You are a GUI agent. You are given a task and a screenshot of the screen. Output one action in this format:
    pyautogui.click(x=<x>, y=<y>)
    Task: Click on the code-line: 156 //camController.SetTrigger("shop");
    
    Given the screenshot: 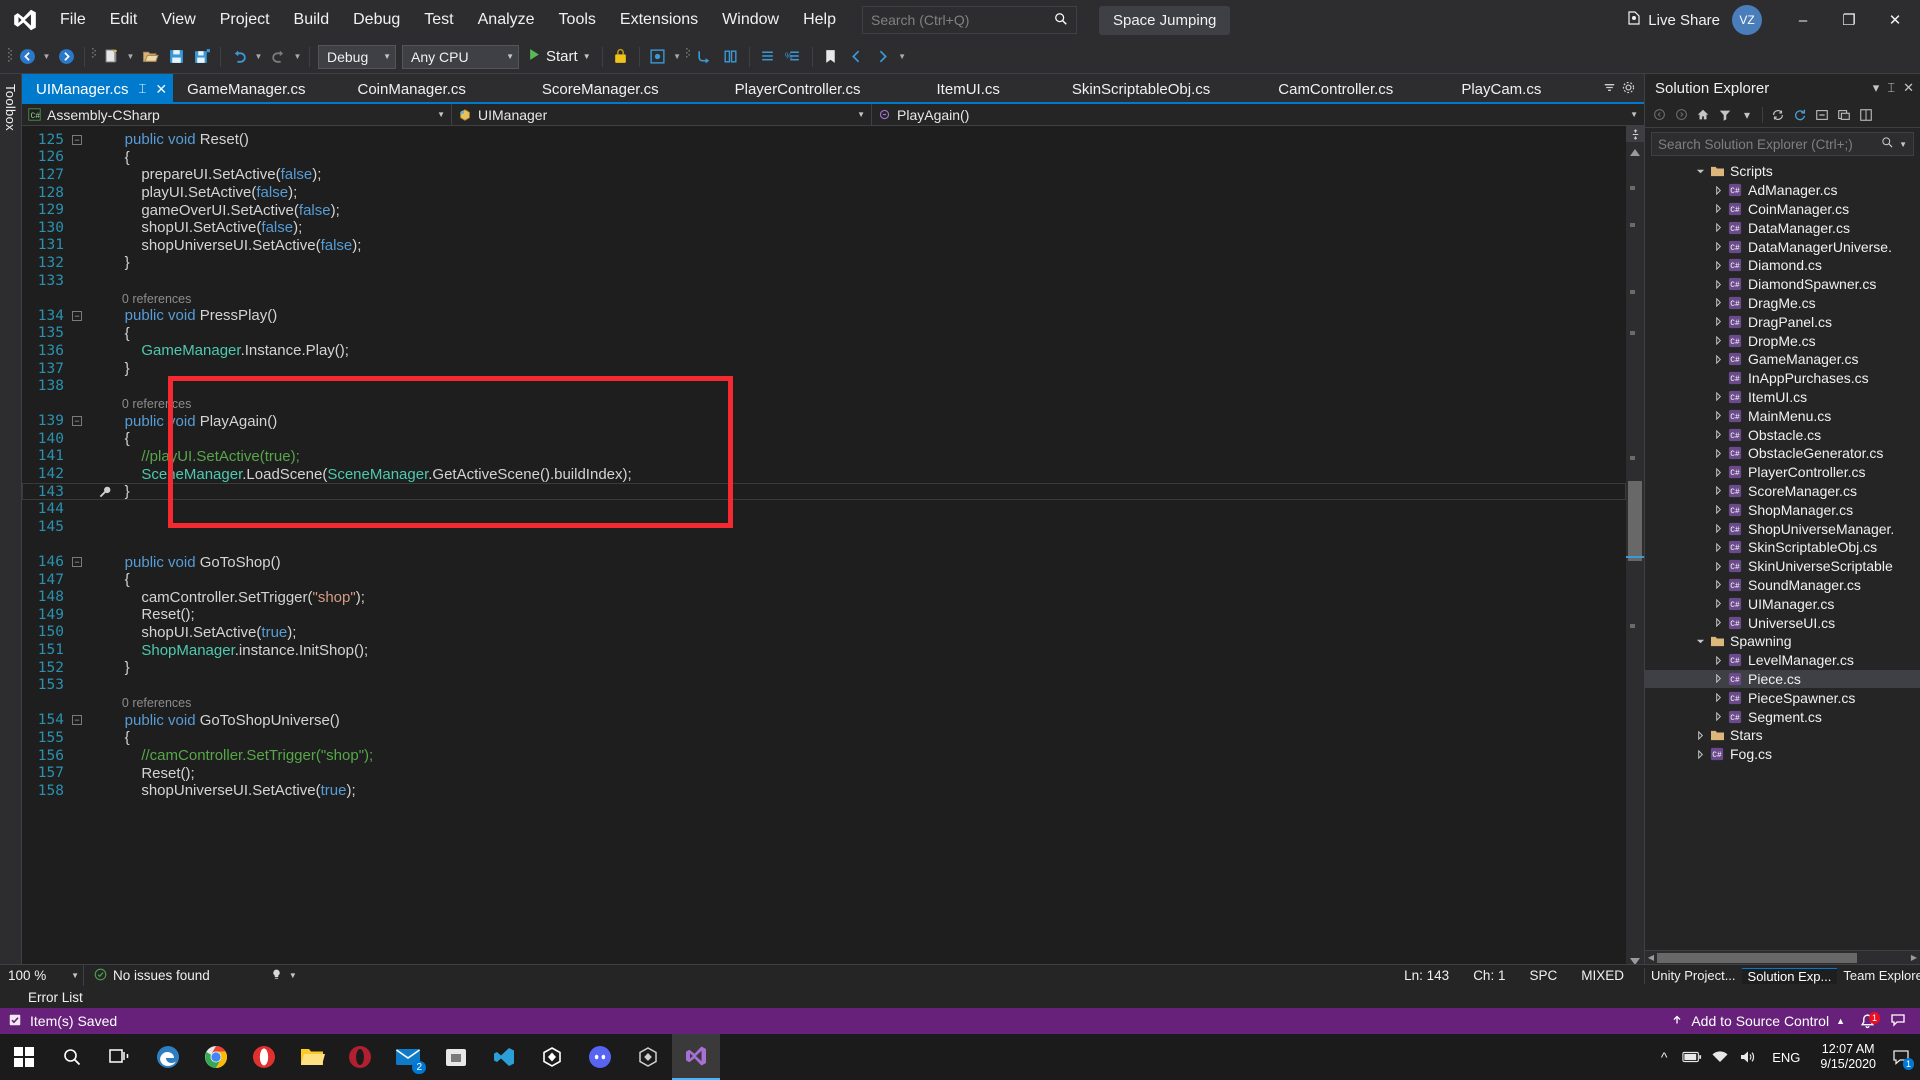 What is the action you would take?
    pyautogui.click(x=824, y=756)
    